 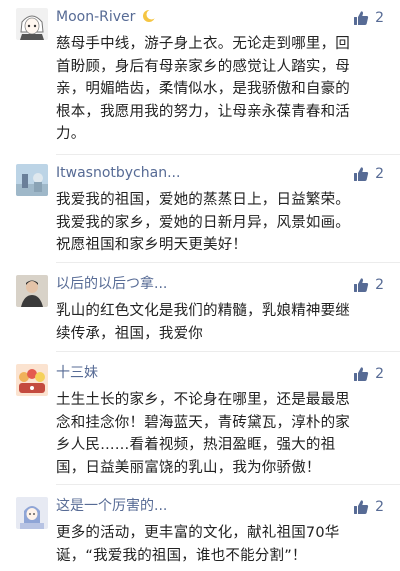 I want to click on username-text: 十三妹, so click(x=77, y=373).